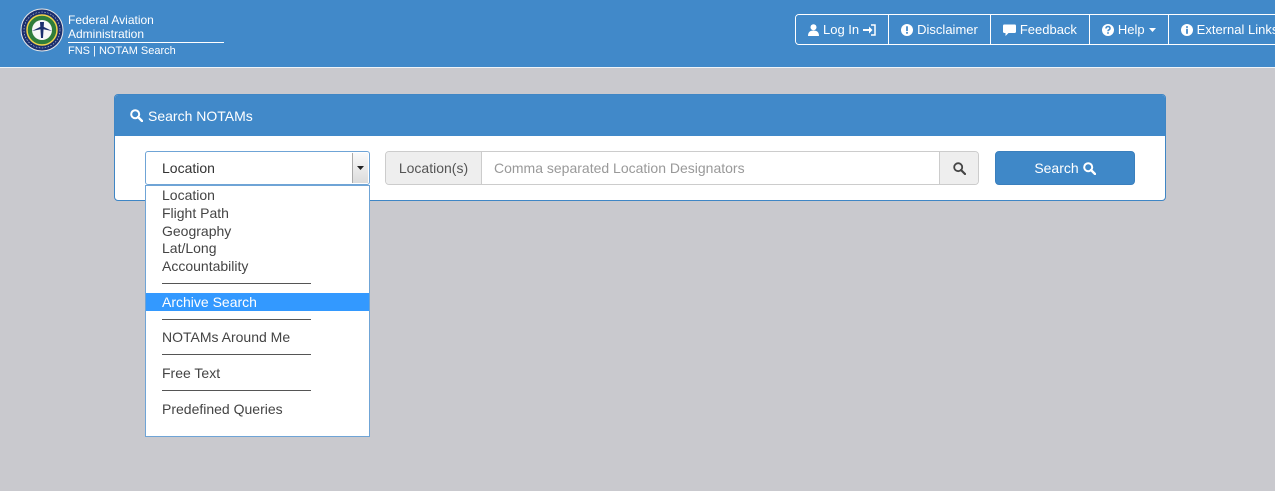  Describe the element at coordinates (257, 248) in the screenshot. I see `option-lat-long: Lat/Long` at that location.